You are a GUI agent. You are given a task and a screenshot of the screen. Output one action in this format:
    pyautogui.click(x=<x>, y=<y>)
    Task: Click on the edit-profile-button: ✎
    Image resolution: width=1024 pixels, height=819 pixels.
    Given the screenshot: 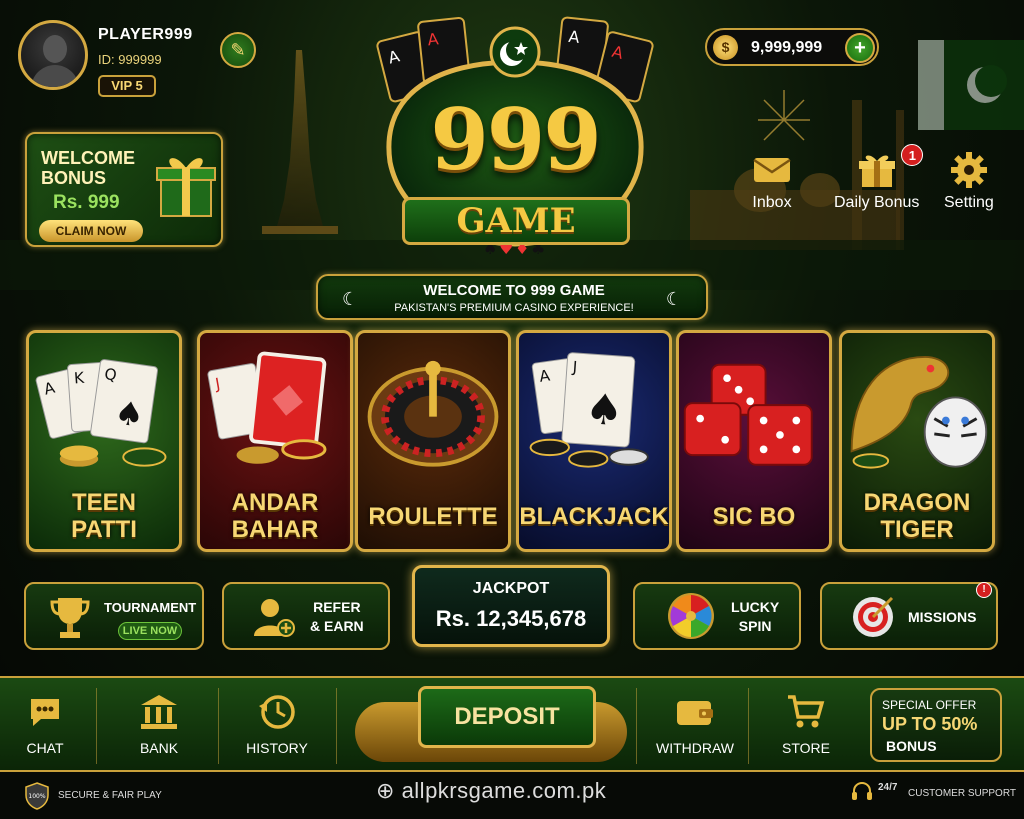 What is the action you would take?
    pyautogui.click(x=238, y=50)
    